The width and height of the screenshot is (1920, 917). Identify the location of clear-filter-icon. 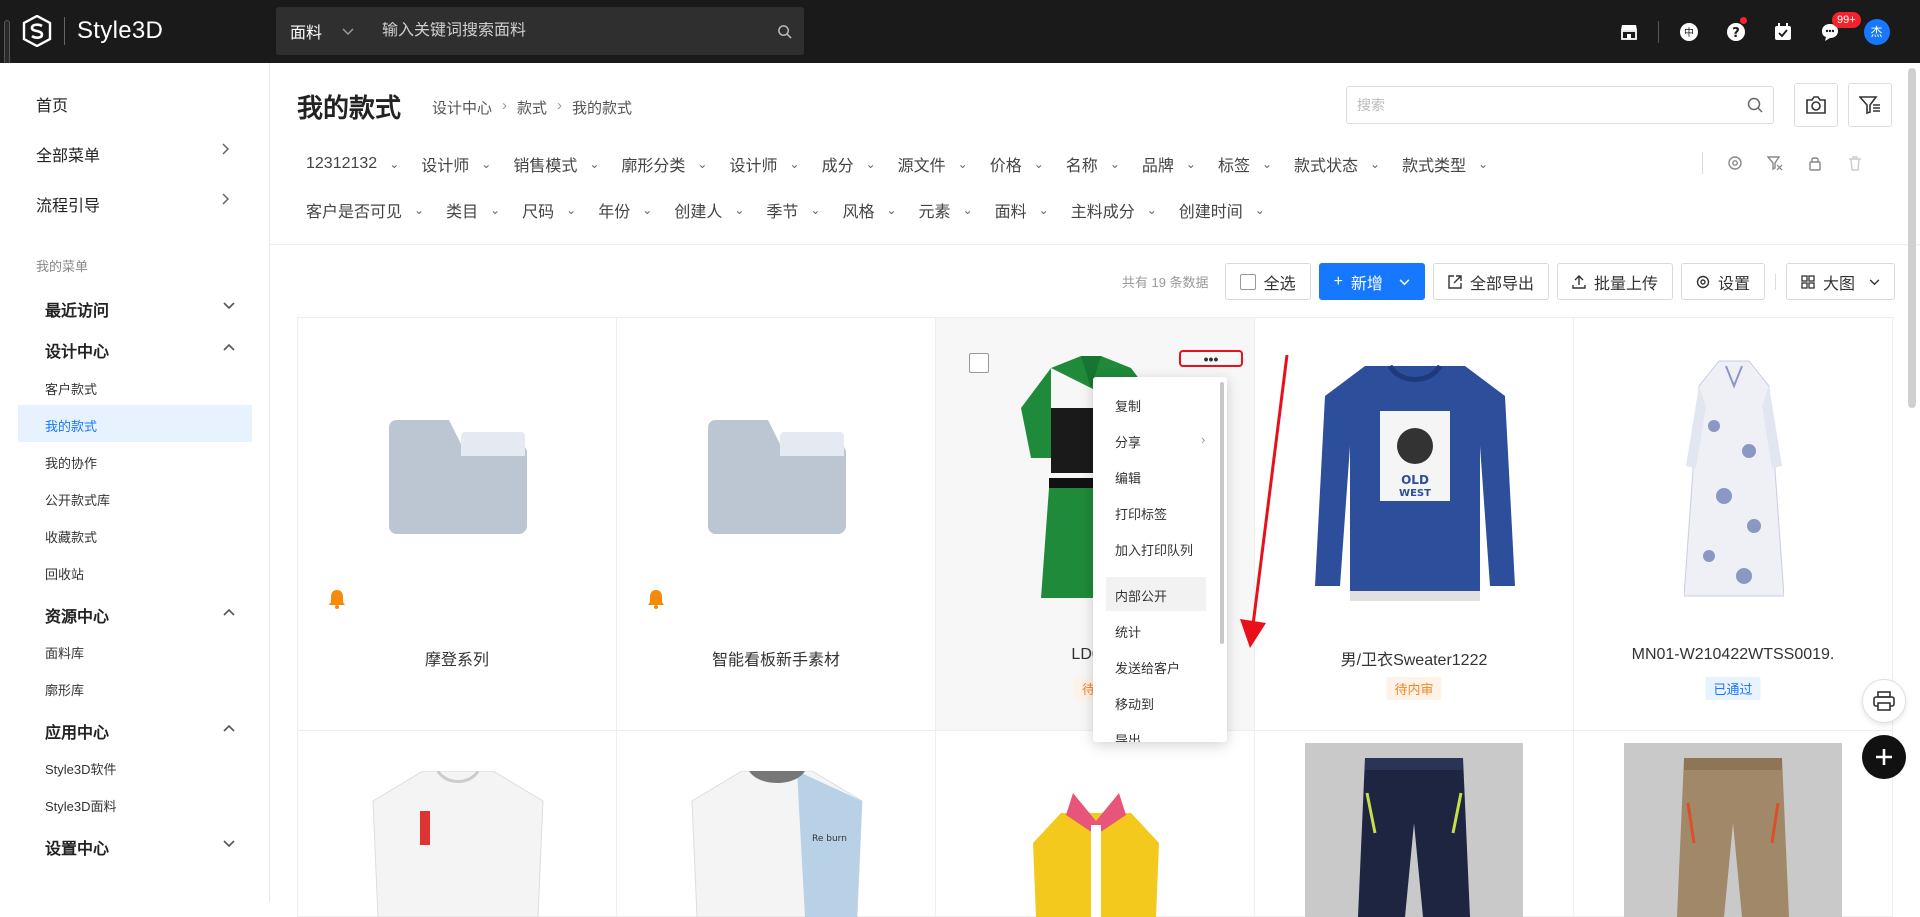
(1775, 163).